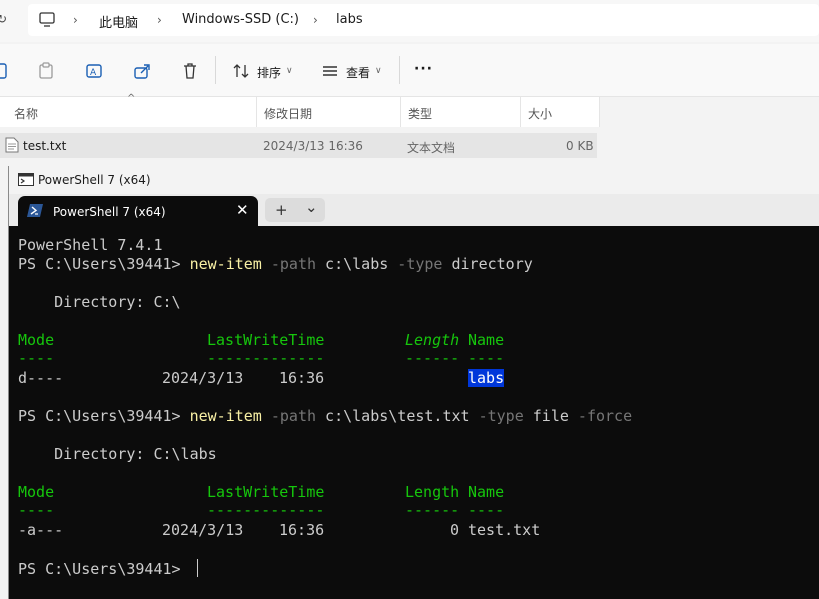 The height and width of the screenshot is (599, 819). I want to click on address-bar: ↻ › 此电脑 › Windows-SSD (C:) › labs, so click(409, 21).